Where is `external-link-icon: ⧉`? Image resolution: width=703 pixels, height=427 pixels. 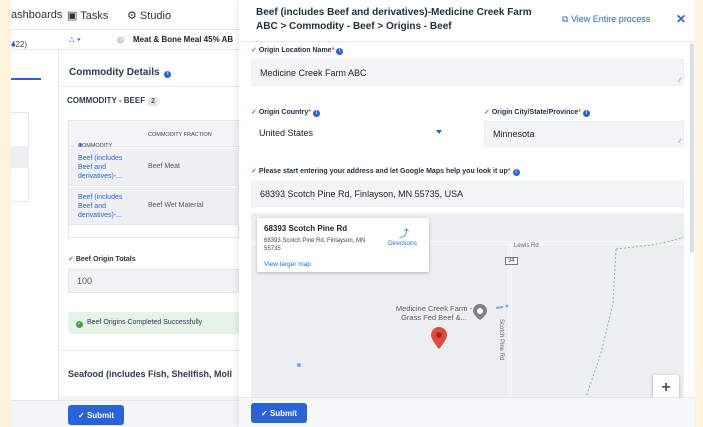
external-link-icon: ⧉ is located at coordinates (565, 19).